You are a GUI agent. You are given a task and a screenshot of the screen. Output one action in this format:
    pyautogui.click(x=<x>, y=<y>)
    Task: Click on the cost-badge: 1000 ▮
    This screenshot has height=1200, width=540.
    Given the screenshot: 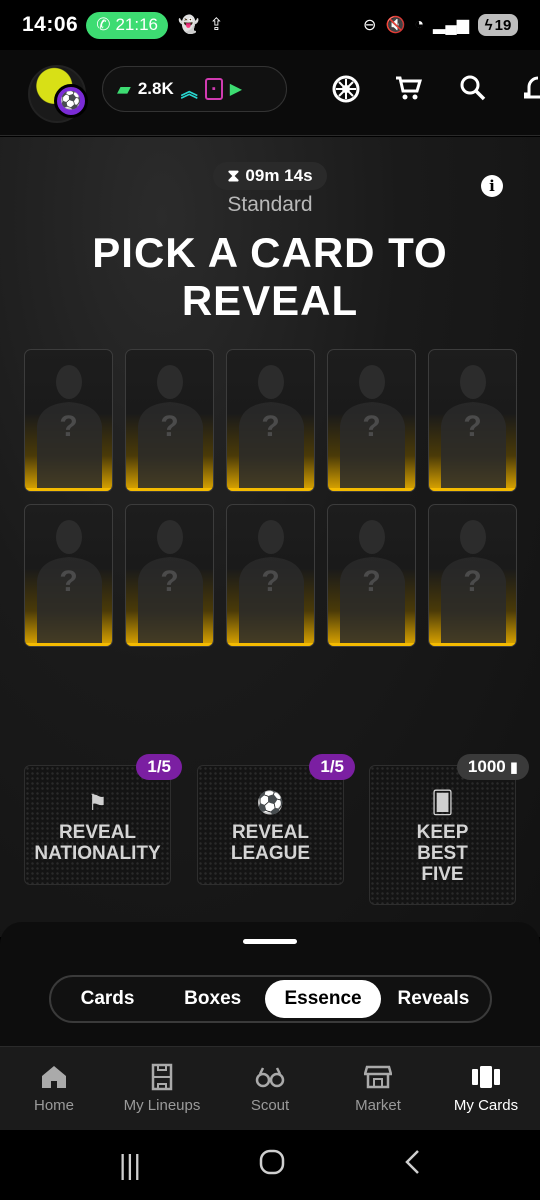 What is the action you would take?
    pyautogui.click(x=492, y=767)
    